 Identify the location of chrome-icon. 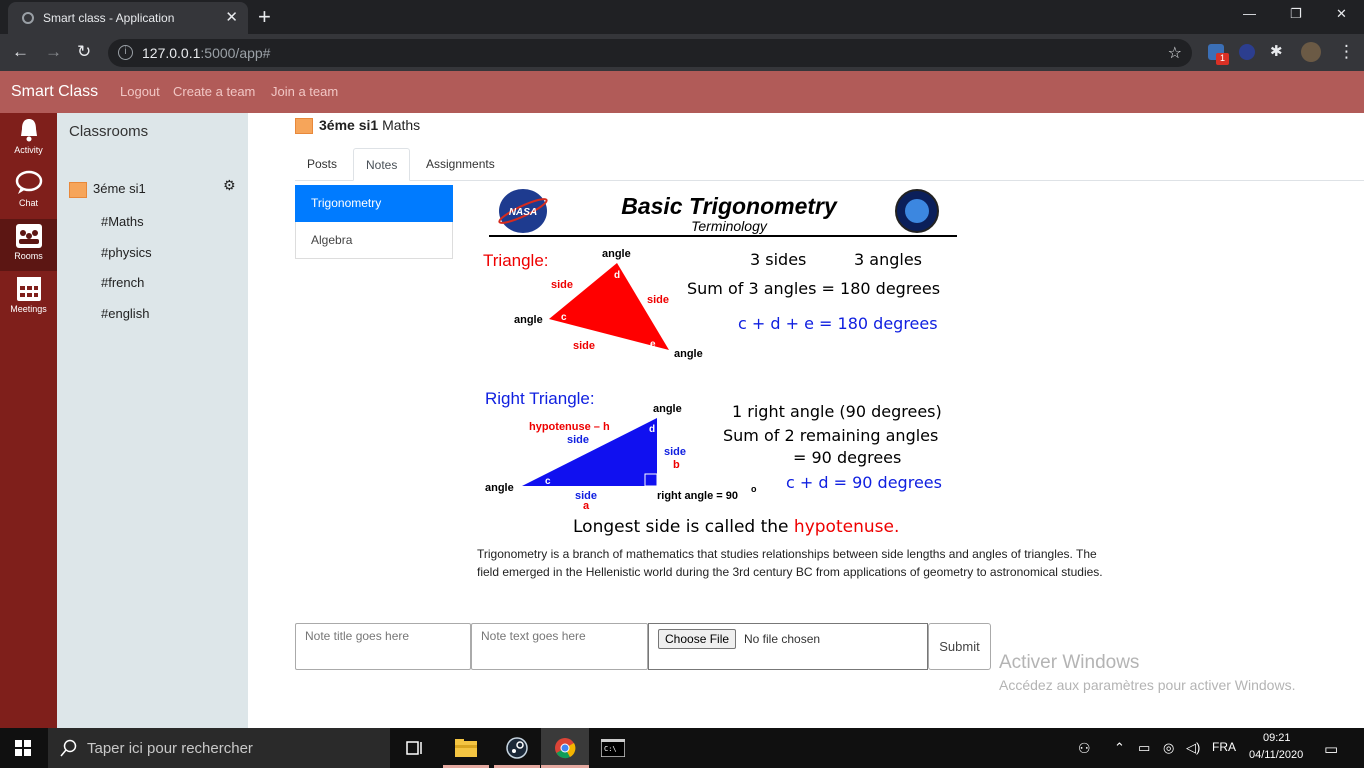
(565, 748).